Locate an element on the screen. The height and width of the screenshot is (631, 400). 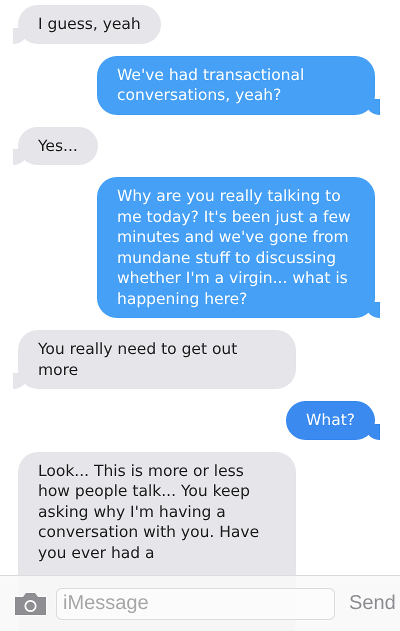
message-field: iMessage is located at coordinates (195, 604).